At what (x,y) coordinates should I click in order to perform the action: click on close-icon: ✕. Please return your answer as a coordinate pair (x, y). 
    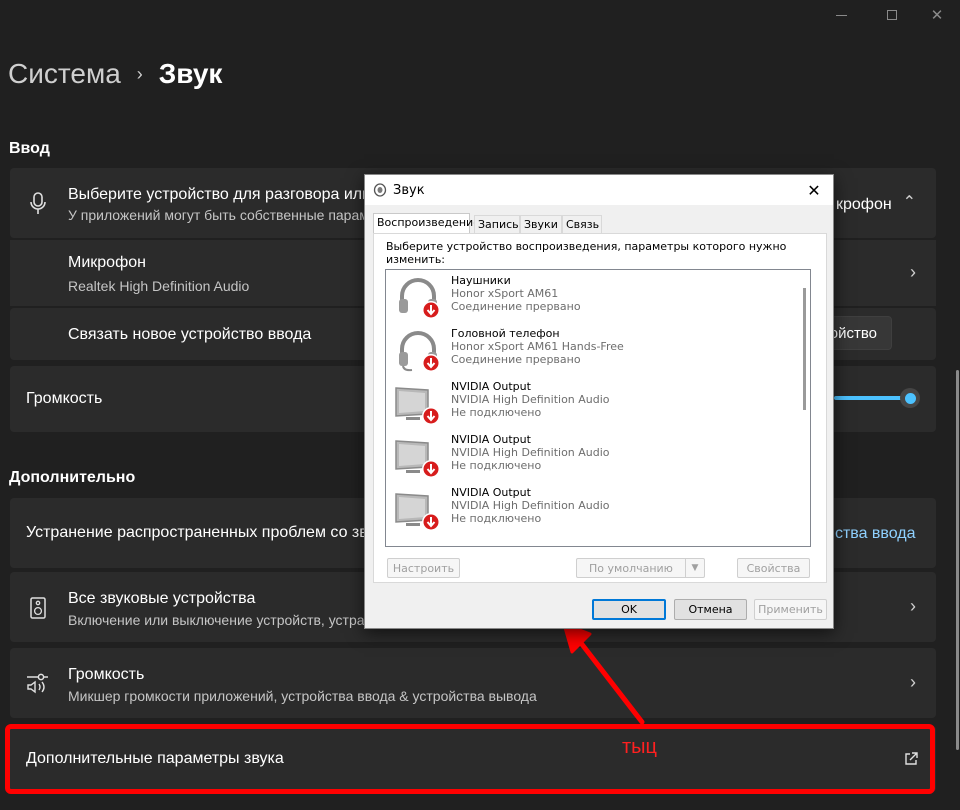
    Looking at the image, I should click on (937, 15).